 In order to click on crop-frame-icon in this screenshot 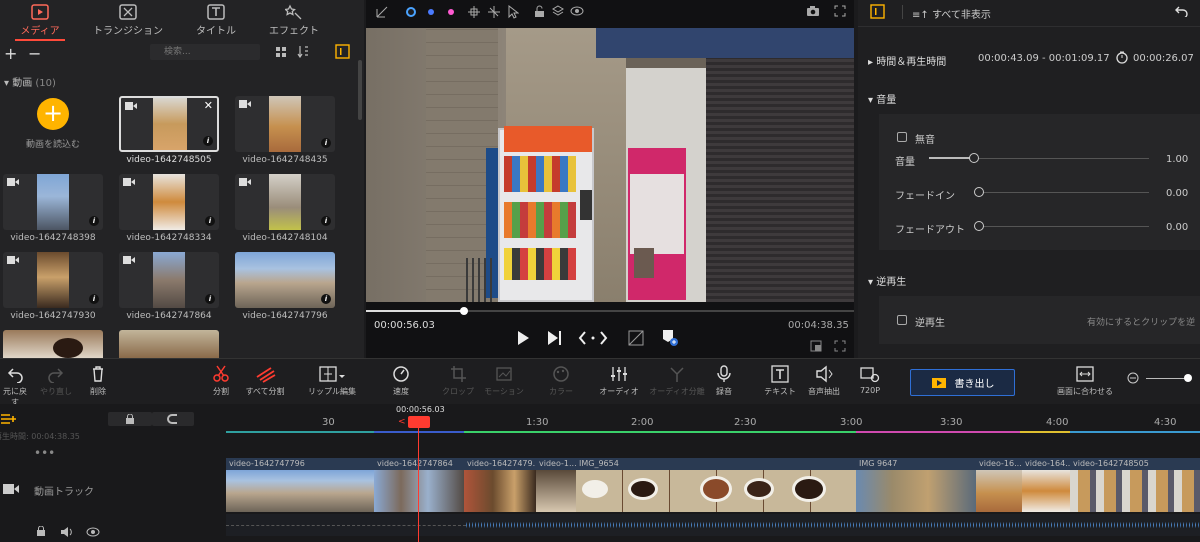, I will do `click(636, 338)`.